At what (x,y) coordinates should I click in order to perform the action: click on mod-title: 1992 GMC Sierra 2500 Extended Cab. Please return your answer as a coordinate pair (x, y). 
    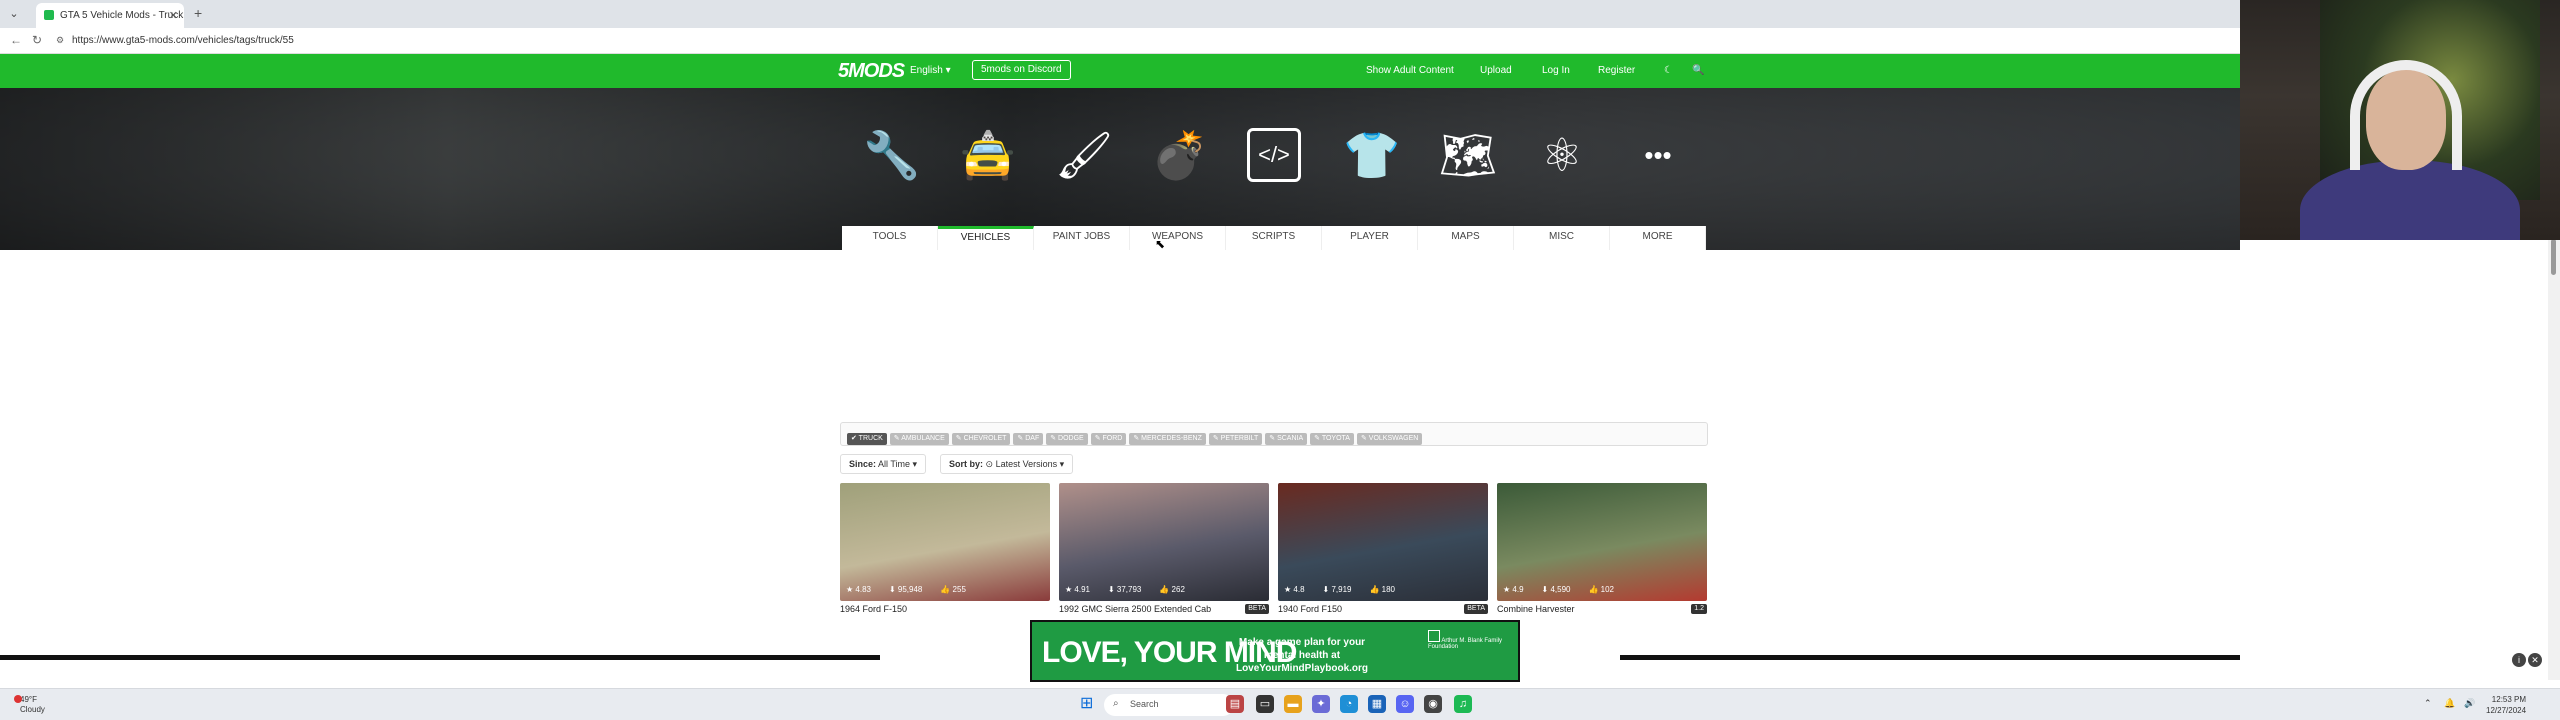
    Looking at the image, I should click on (1135, 609).